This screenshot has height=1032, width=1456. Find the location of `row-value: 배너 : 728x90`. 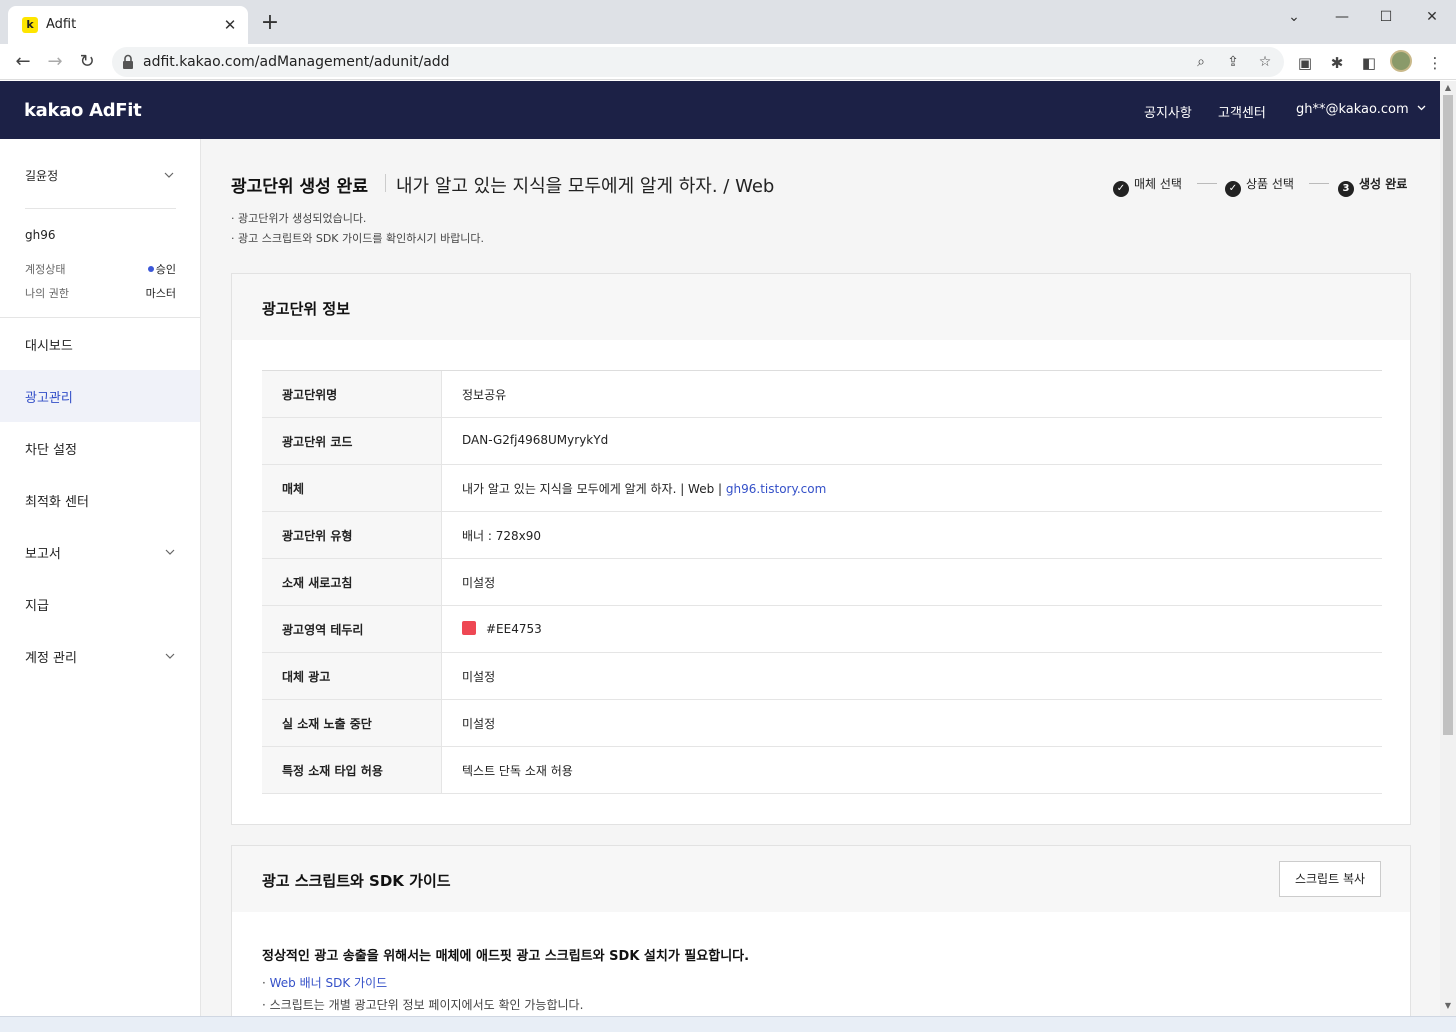

row-value: 배너 : 728x90 is located at coordinates (502, 536).